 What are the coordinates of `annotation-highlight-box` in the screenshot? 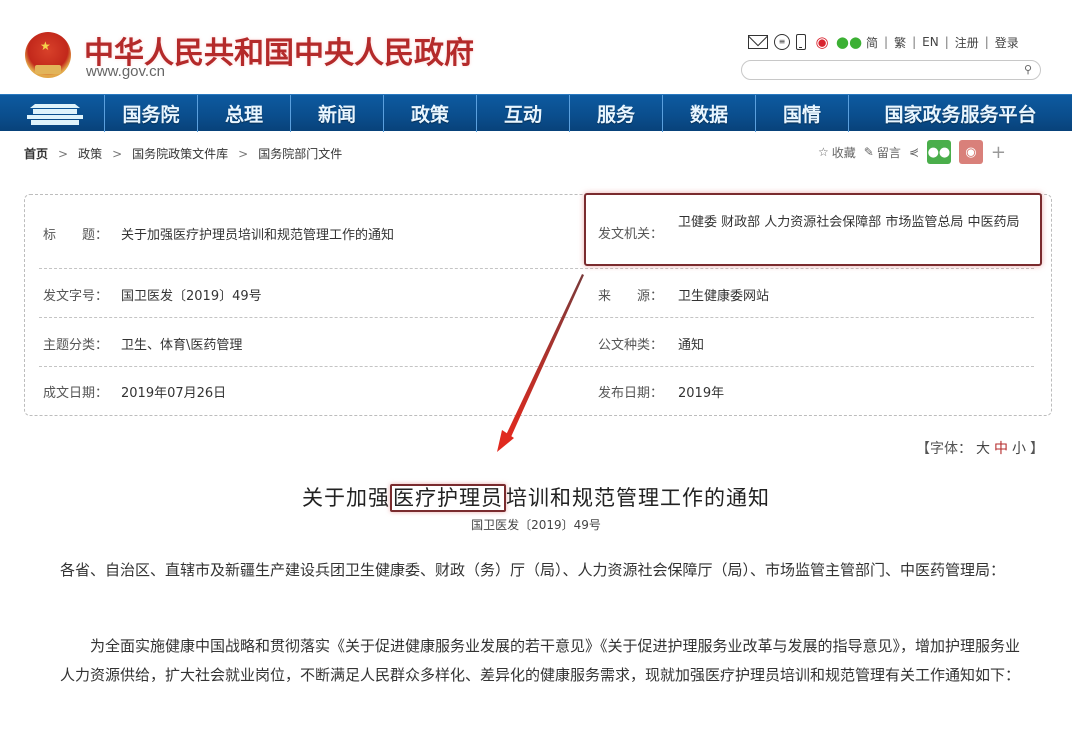 It's located at (813, 229).